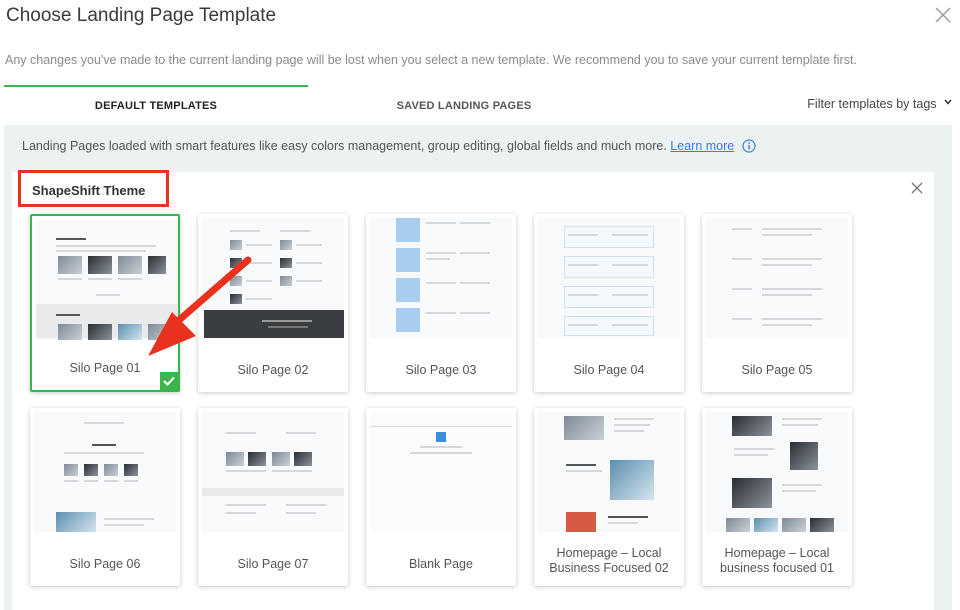  I want to click on close-icon, so click(943, 15).